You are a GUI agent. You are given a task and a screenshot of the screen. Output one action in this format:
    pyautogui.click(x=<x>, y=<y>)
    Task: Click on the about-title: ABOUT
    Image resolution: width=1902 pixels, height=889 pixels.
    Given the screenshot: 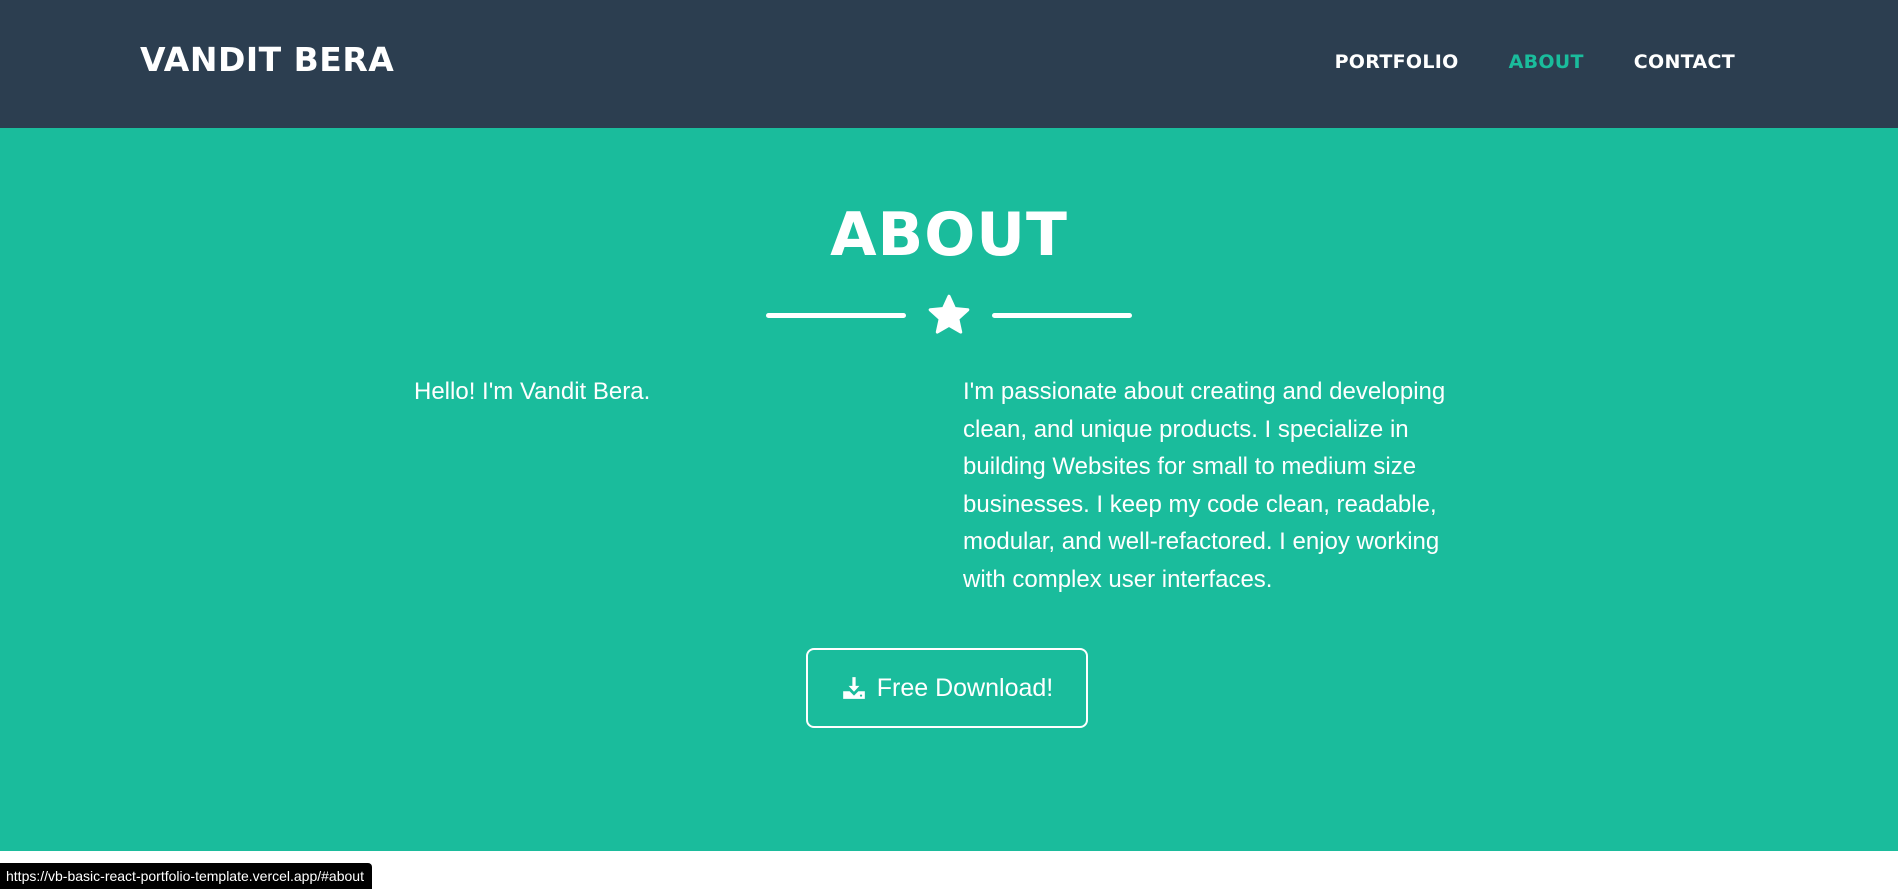 What is the action you would take?
    pyautogui.click(x=949, y=235)
    